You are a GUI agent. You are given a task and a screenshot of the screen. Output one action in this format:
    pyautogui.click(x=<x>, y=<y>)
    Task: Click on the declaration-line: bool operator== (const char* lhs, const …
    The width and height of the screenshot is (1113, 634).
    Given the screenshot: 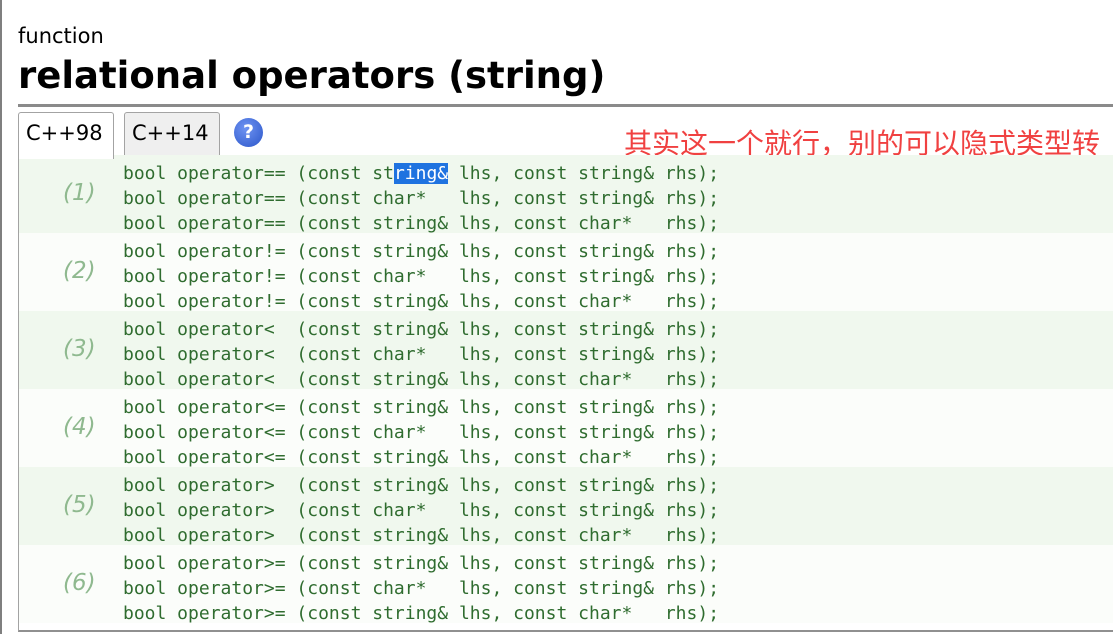 What is the action you would take?
    pyautogui.click(x=421, y=198)
    